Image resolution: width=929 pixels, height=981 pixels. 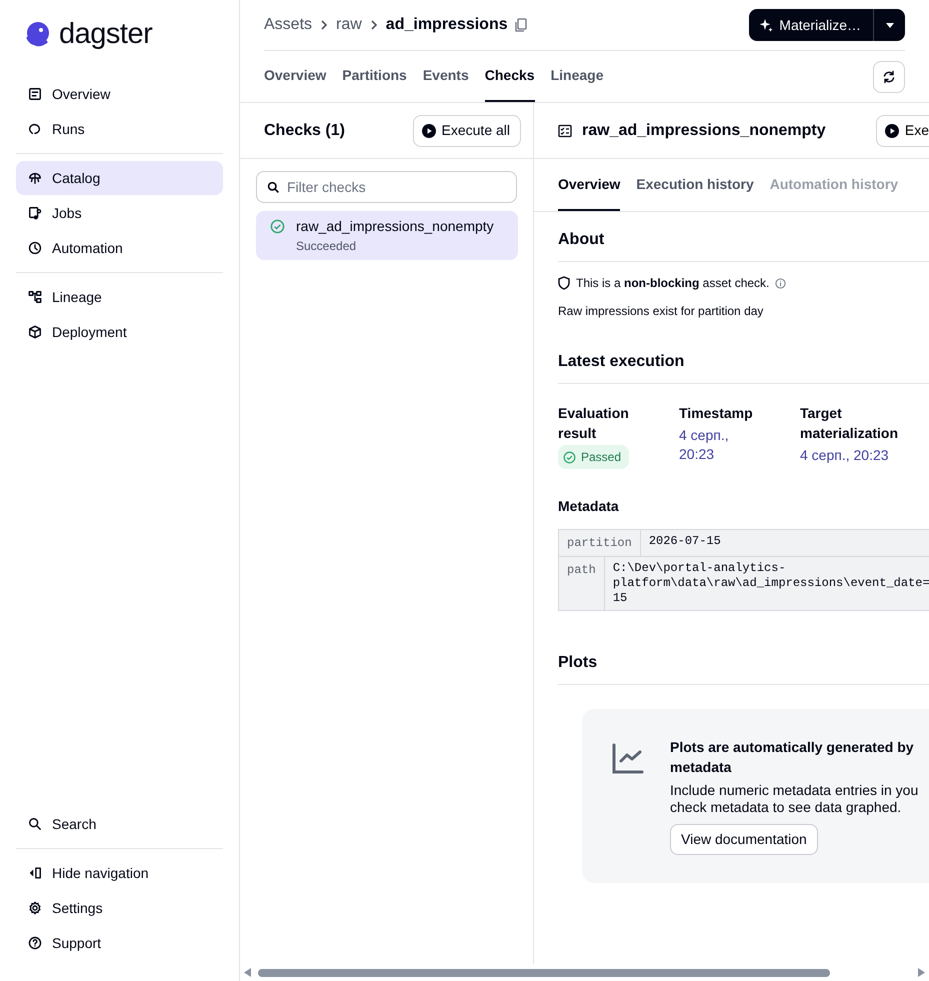 I want to click on metadata-value: 2026-07-15, so click(x=685, y=541).